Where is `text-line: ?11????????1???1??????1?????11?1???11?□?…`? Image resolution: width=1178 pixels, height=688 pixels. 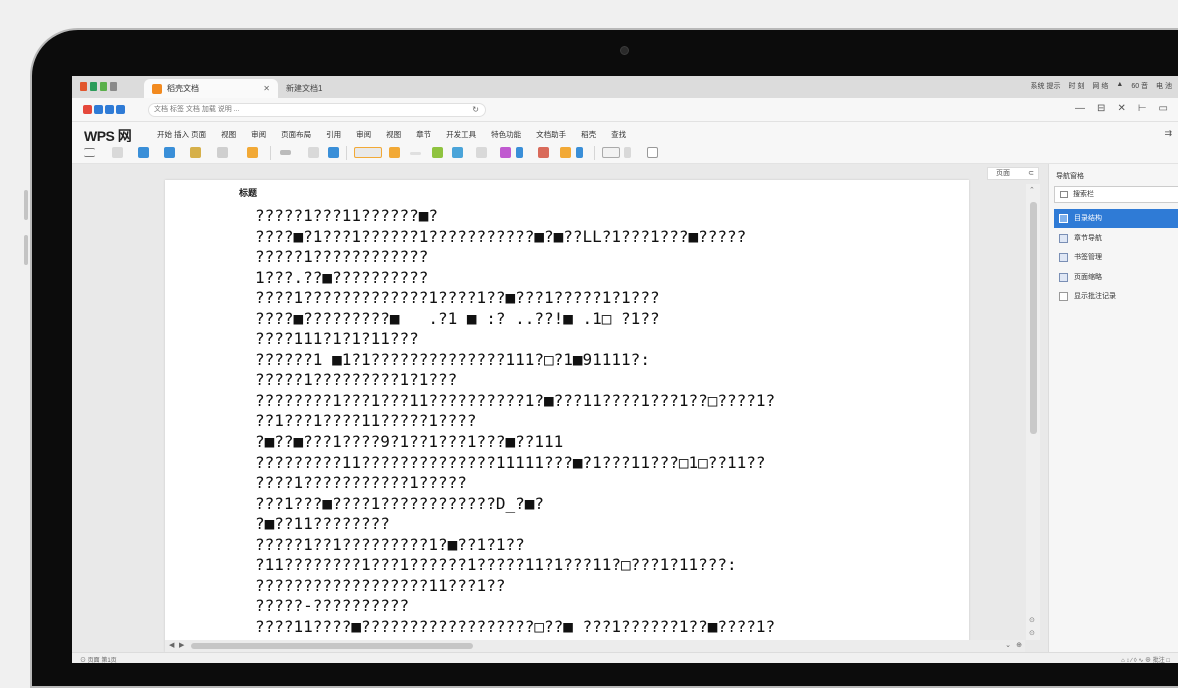 text-line: ?11????????1???1??????1?????11?1???11?□?… is located at coordinates (496, 565).